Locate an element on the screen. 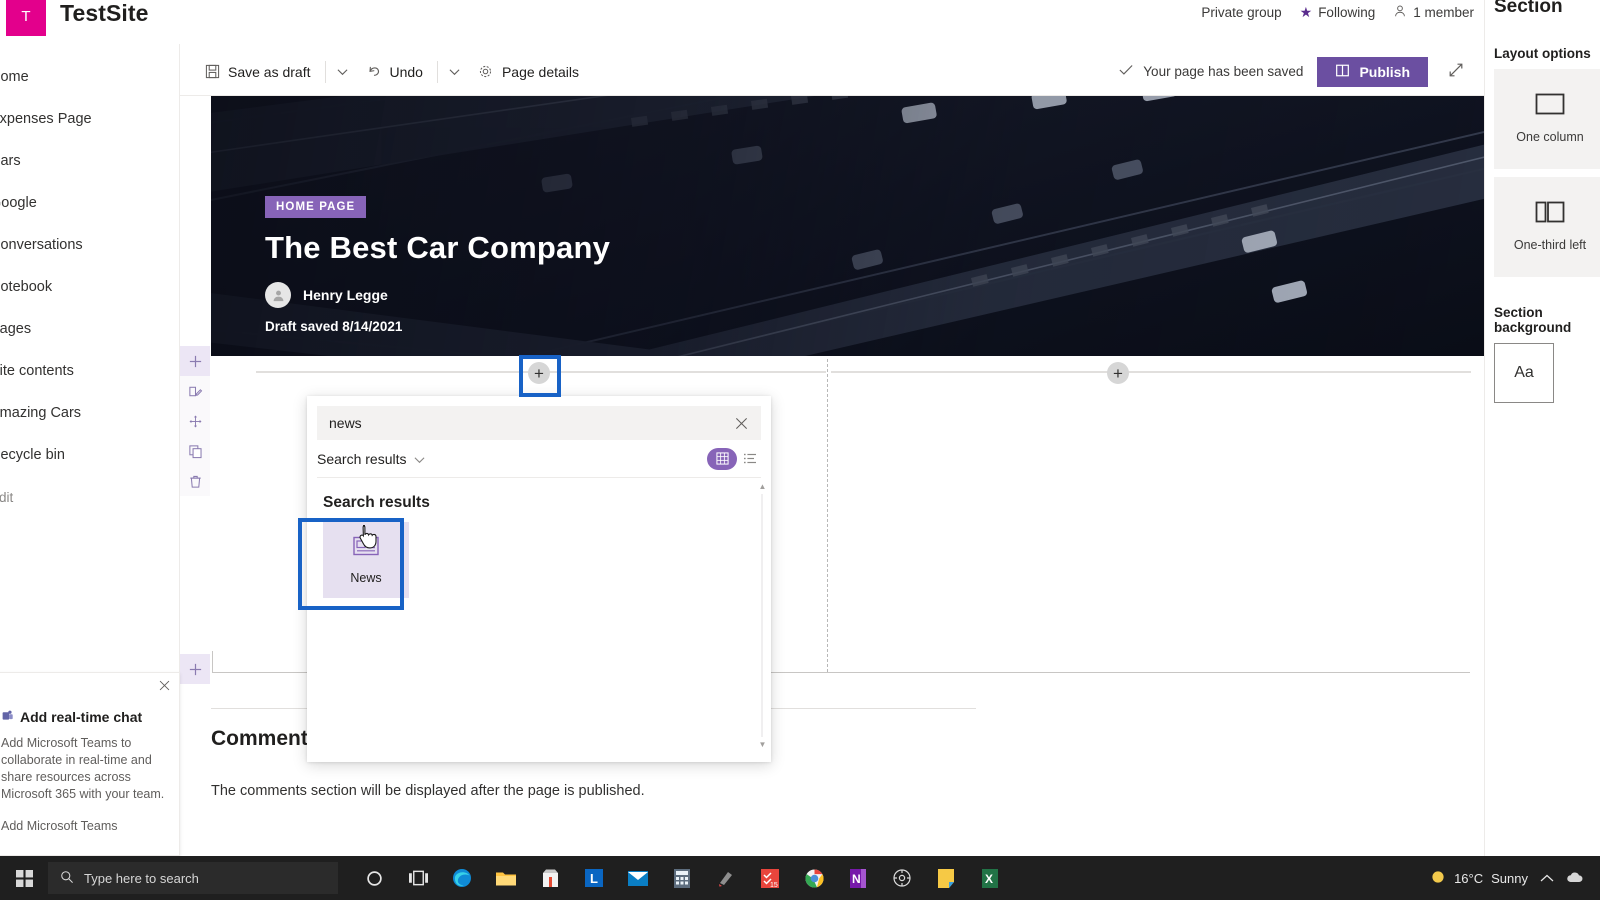 This screenshot has width=1600, height=900. nav-label: Cars is located at coordinates (10, 161).